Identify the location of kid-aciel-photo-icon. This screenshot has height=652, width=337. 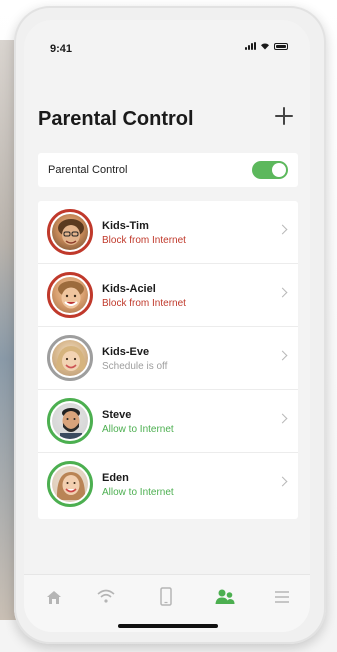
(71, 295).